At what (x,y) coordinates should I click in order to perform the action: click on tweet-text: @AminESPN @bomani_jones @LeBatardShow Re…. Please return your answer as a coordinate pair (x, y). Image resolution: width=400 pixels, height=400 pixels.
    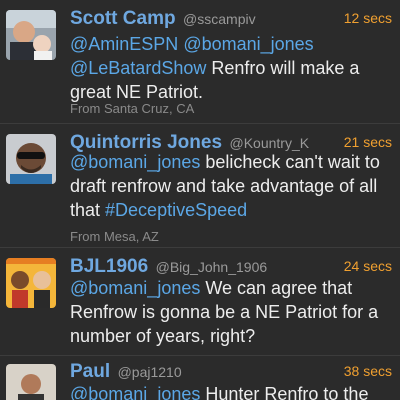
    Looking at the image, I should click on (230, 68).